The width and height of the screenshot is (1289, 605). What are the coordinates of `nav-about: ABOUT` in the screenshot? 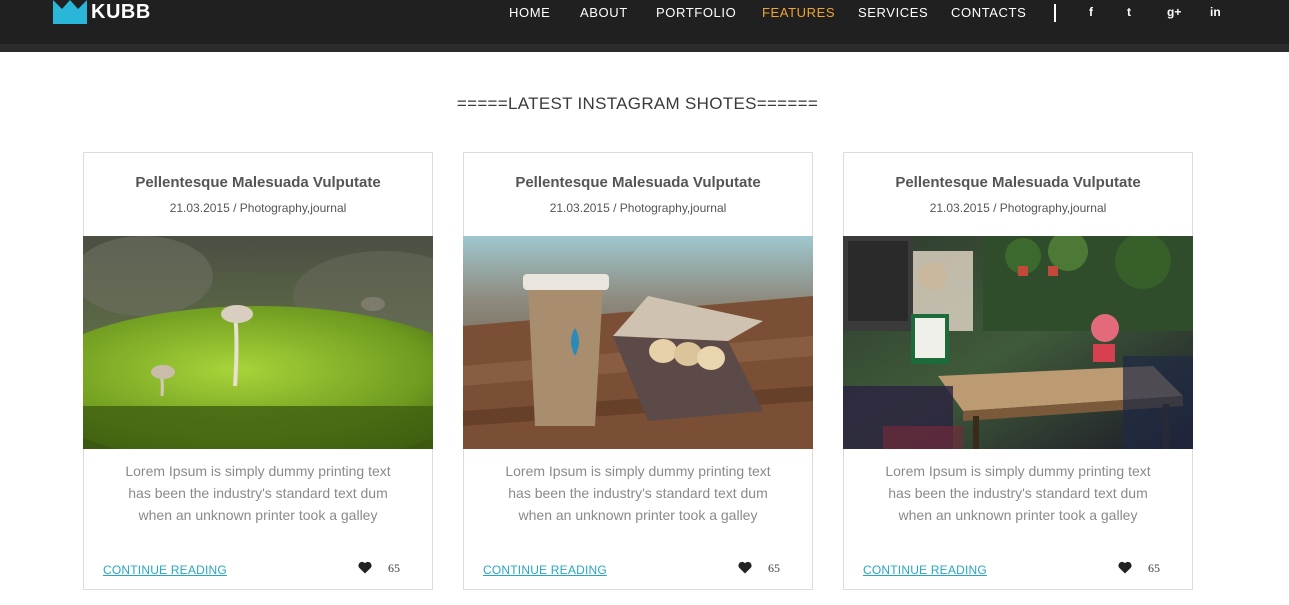 It's located at (604, 13).